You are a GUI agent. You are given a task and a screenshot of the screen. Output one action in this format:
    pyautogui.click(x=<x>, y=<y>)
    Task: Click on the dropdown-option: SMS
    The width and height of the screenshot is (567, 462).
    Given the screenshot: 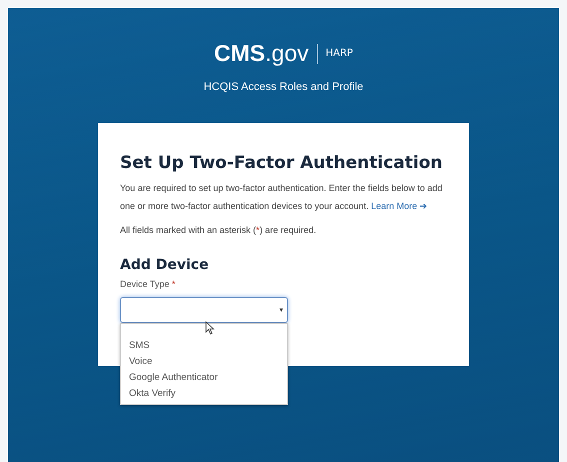 What is the action you would take?
    pyautogui.click(x=208, y=346)
    